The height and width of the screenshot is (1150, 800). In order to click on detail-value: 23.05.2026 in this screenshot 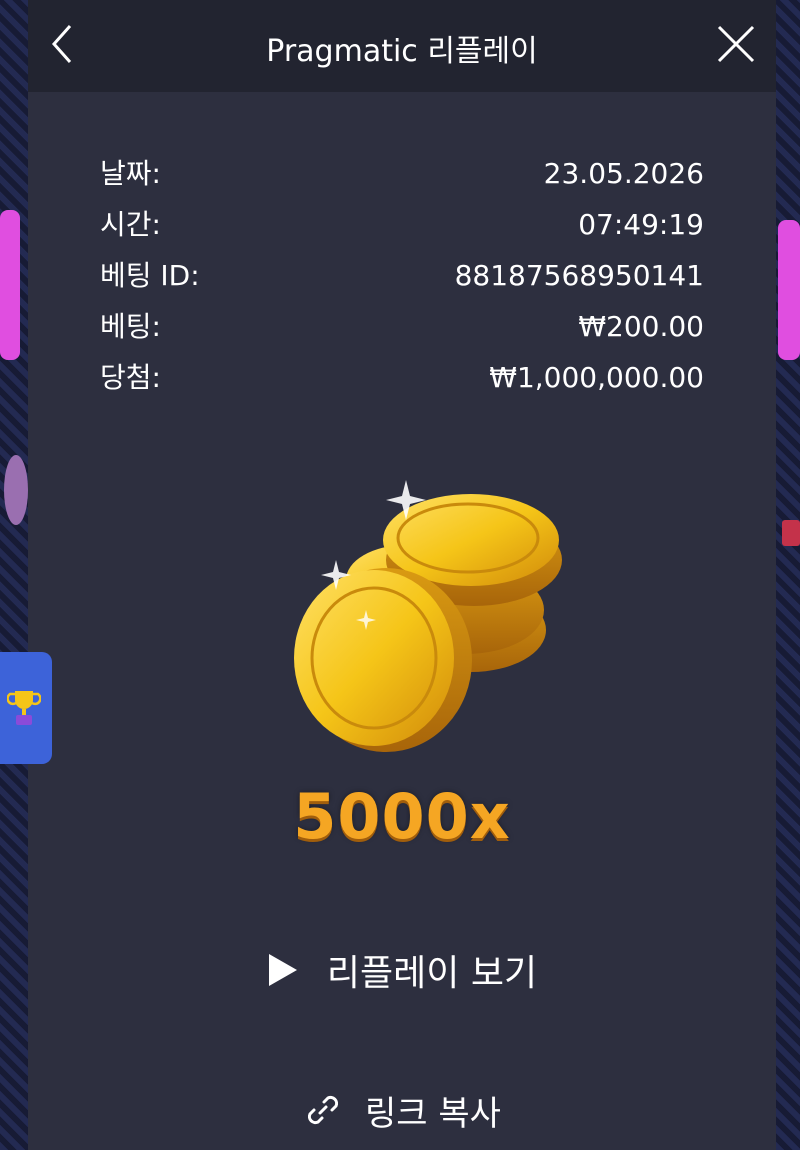, I will do `click(623, 173)`.